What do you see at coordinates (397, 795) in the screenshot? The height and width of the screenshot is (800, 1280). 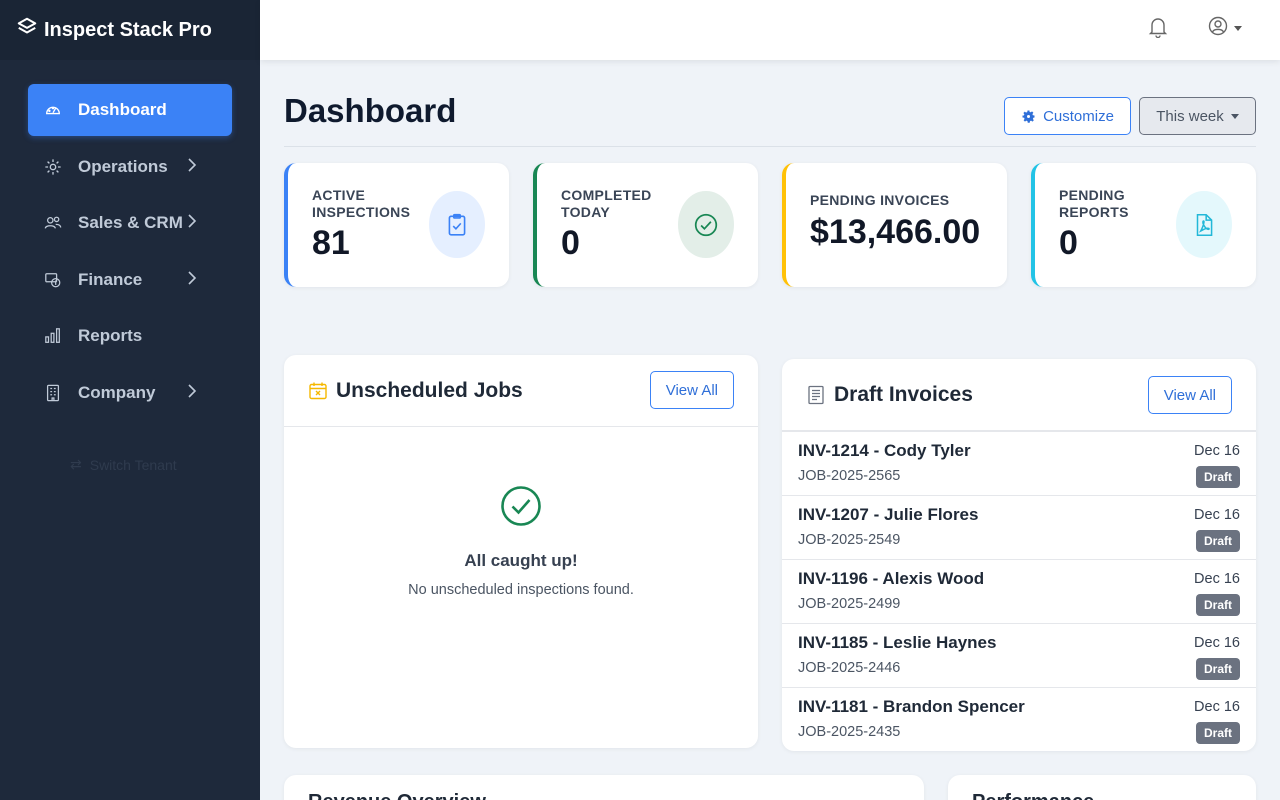 I see `card-title: Revenue Overview` at bounding box center [397, 795].